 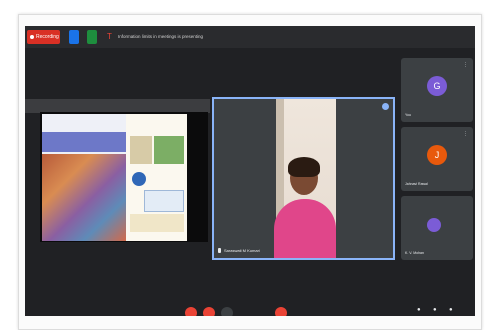 I want to click on participant-tile: K. V. Mohan, so click(x=437, y=228).